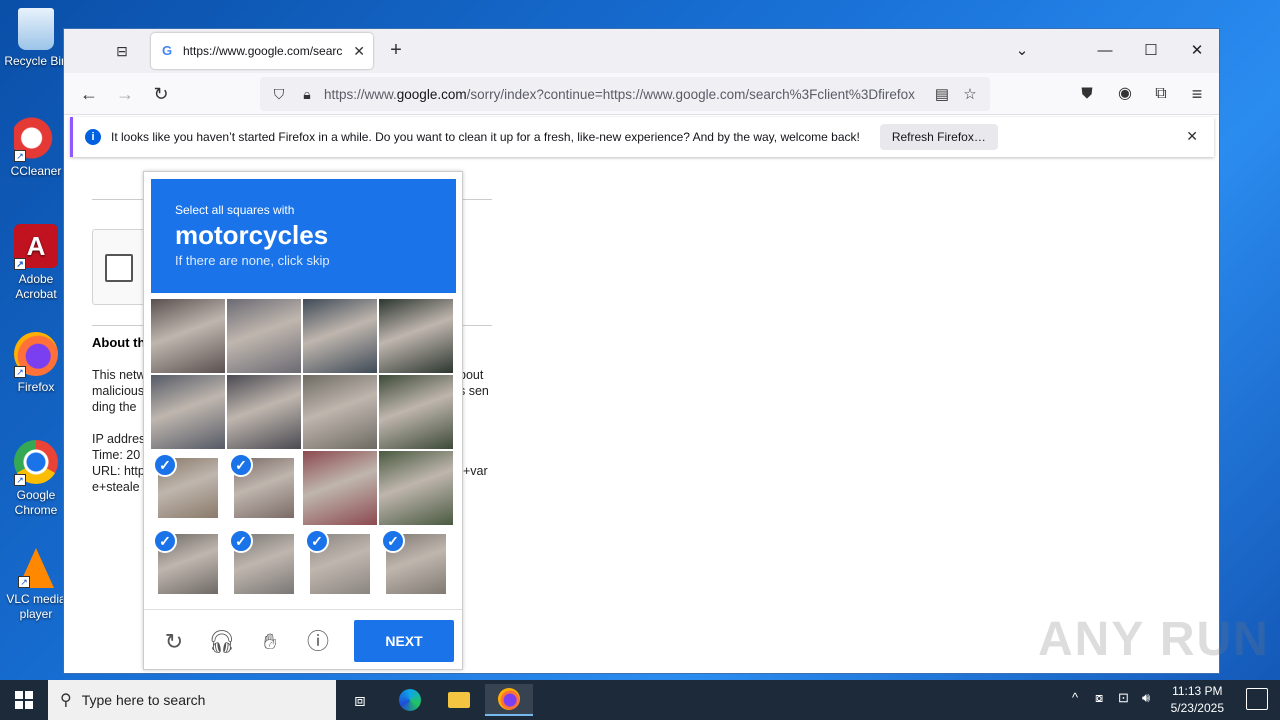 This screenshot has height=720, width=1280. What do you see at coordinates (1125, 94) in the screenshot?
I see `account-button: ◉` at bounding box center [1125, 94].